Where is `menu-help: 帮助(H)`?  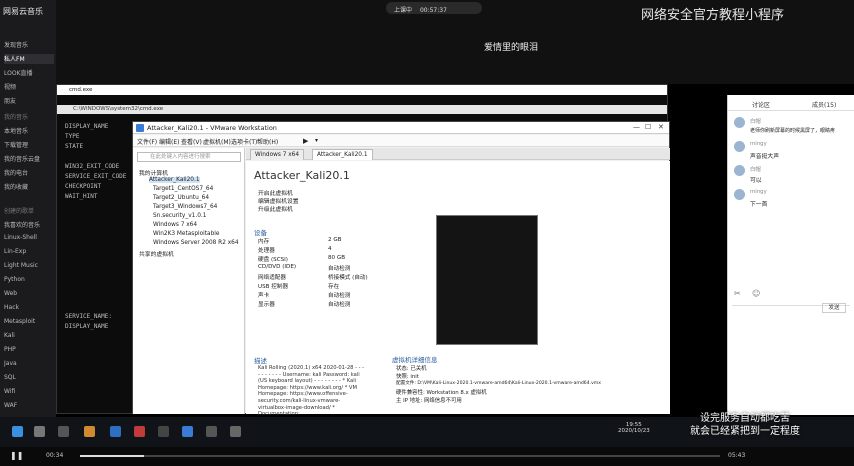
menu-help: 帮助(H) is located at coordinates (267, 141).